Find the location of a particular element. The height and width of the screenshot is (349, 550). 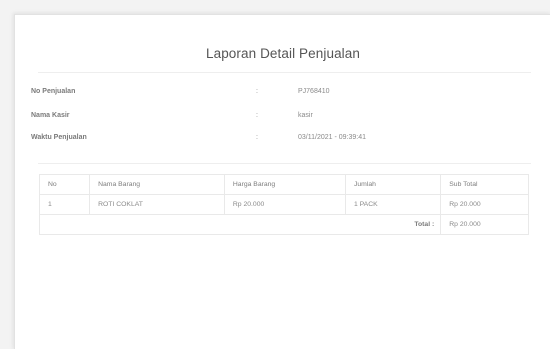

info-divider is located at coordinates (284, 163).